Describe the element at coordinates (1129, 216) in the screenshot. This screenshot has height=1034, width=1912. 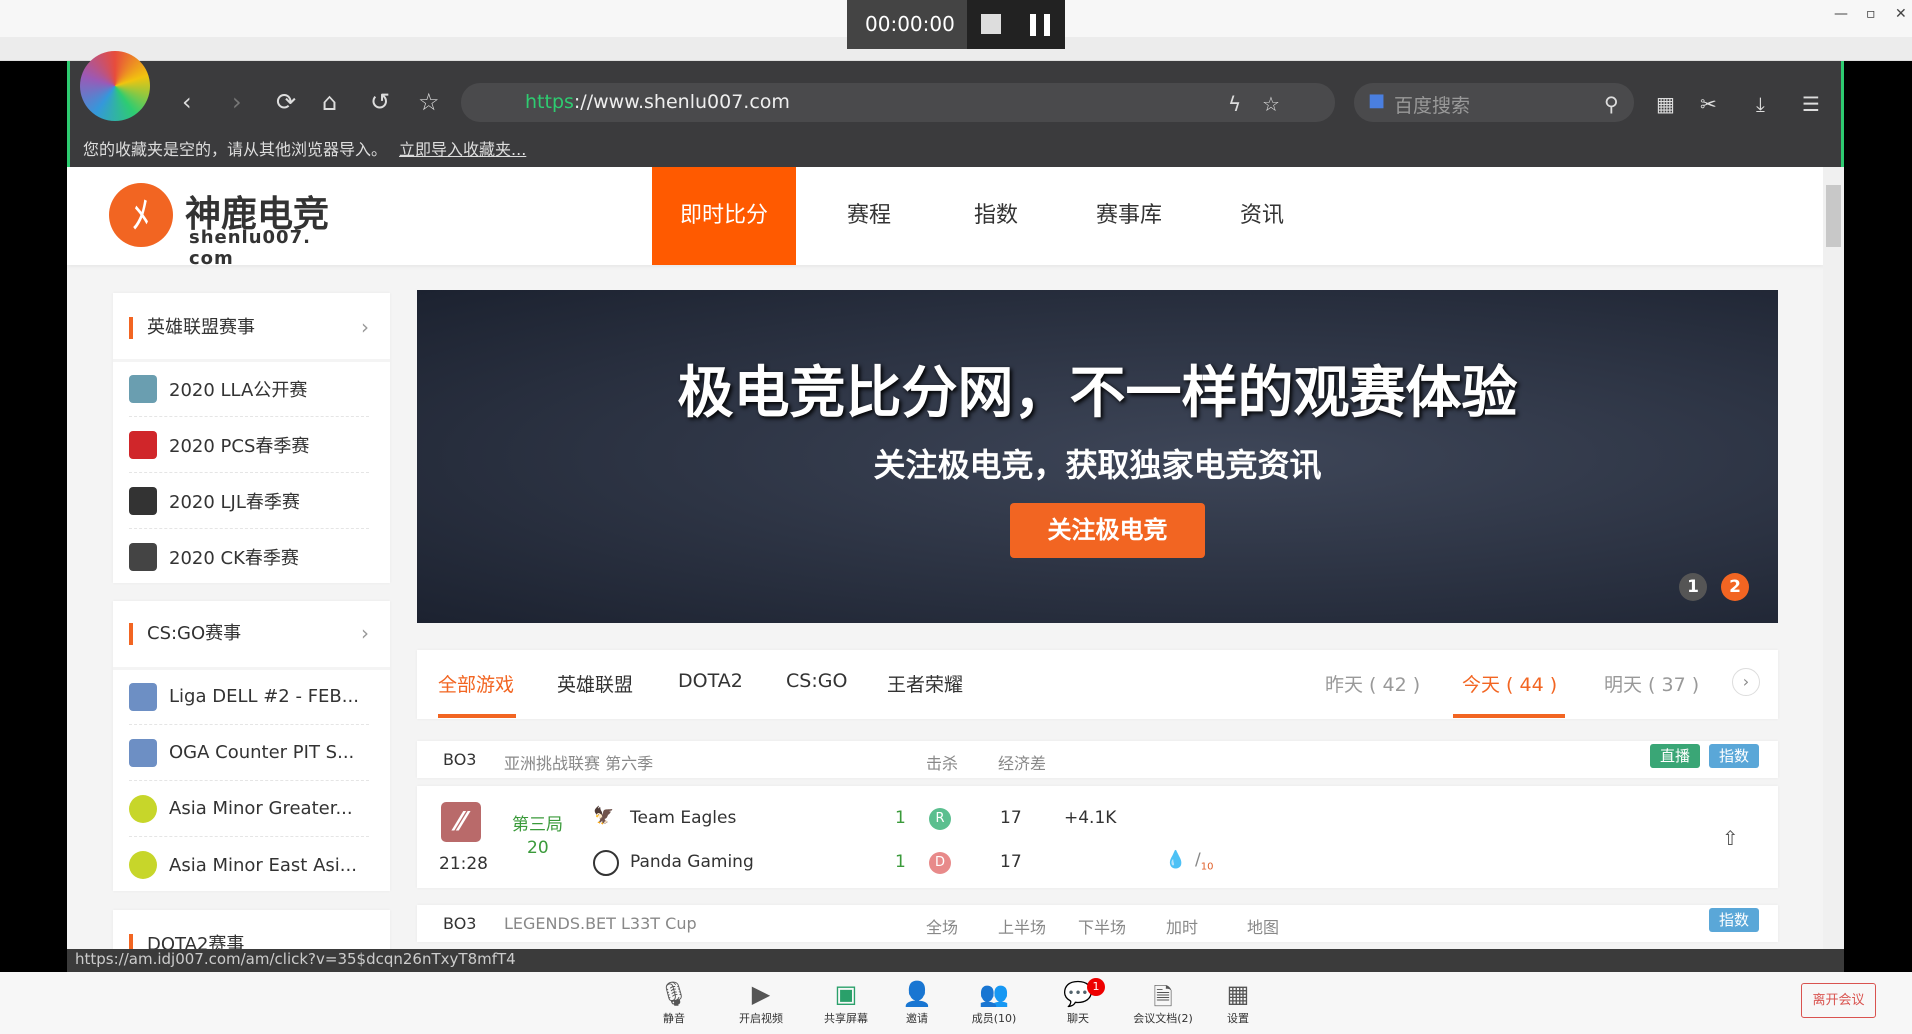
I see `nav-database: 赛事库` at that location.